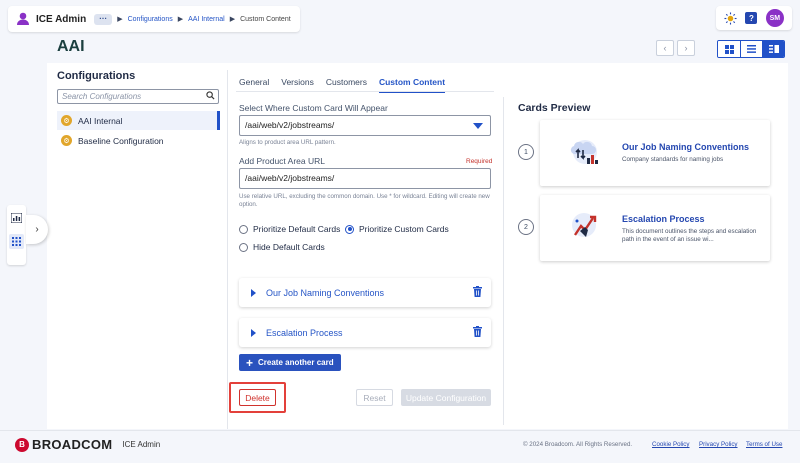 The image size is (800, 463). What do you see at coordinates (257, 397) in the screenshot?
I see `delete-button: Delete` at bounding box center [257, 397].